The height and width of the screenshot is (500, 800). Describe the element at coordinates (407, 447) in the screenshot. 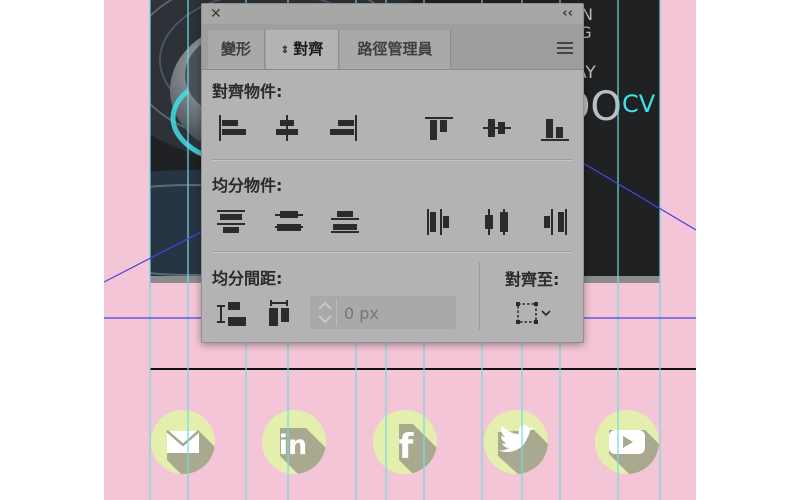

I see `svg-text: f` at that location.